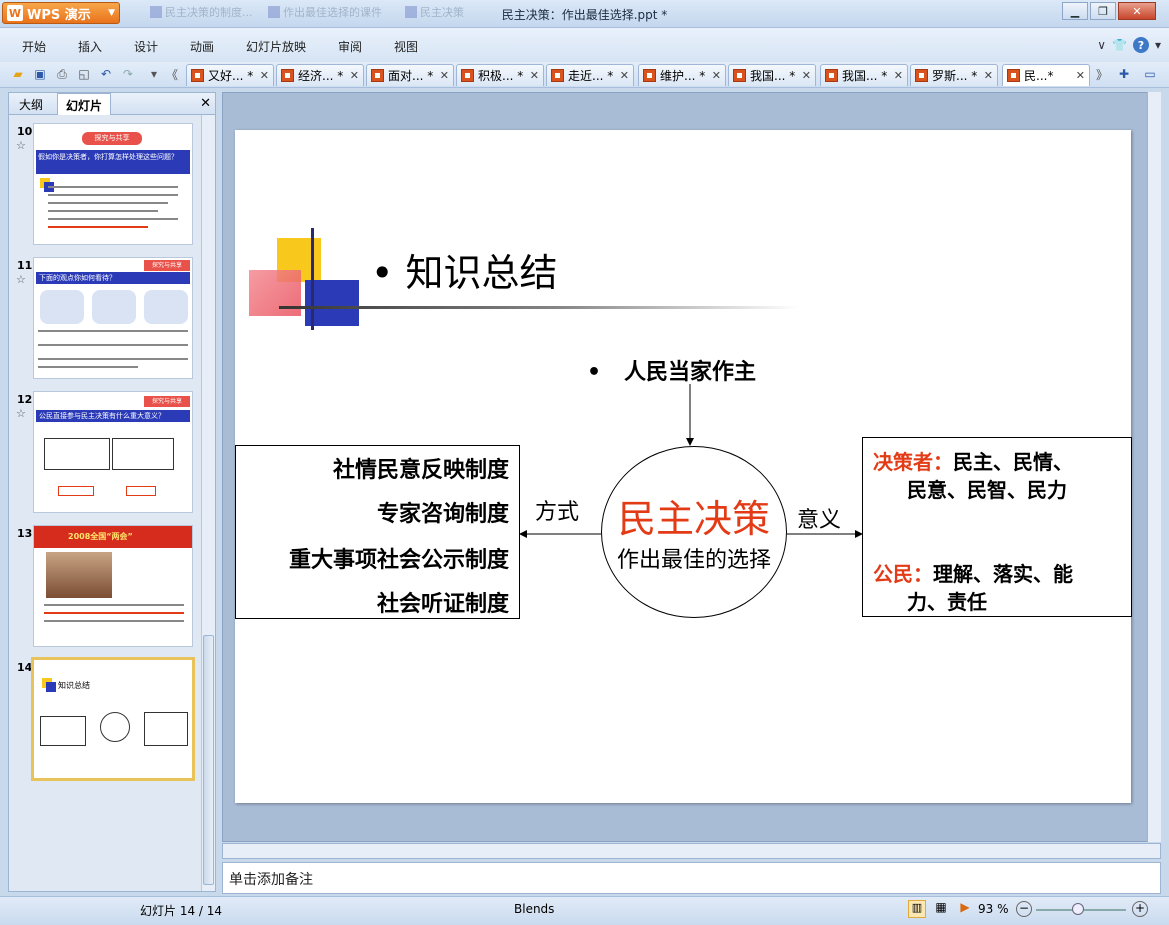 This screenshot has width=1169, height=925. Describe the element at coordinates (128, 74) in the screenshot. I see `redo-icon: ↷` at that location.